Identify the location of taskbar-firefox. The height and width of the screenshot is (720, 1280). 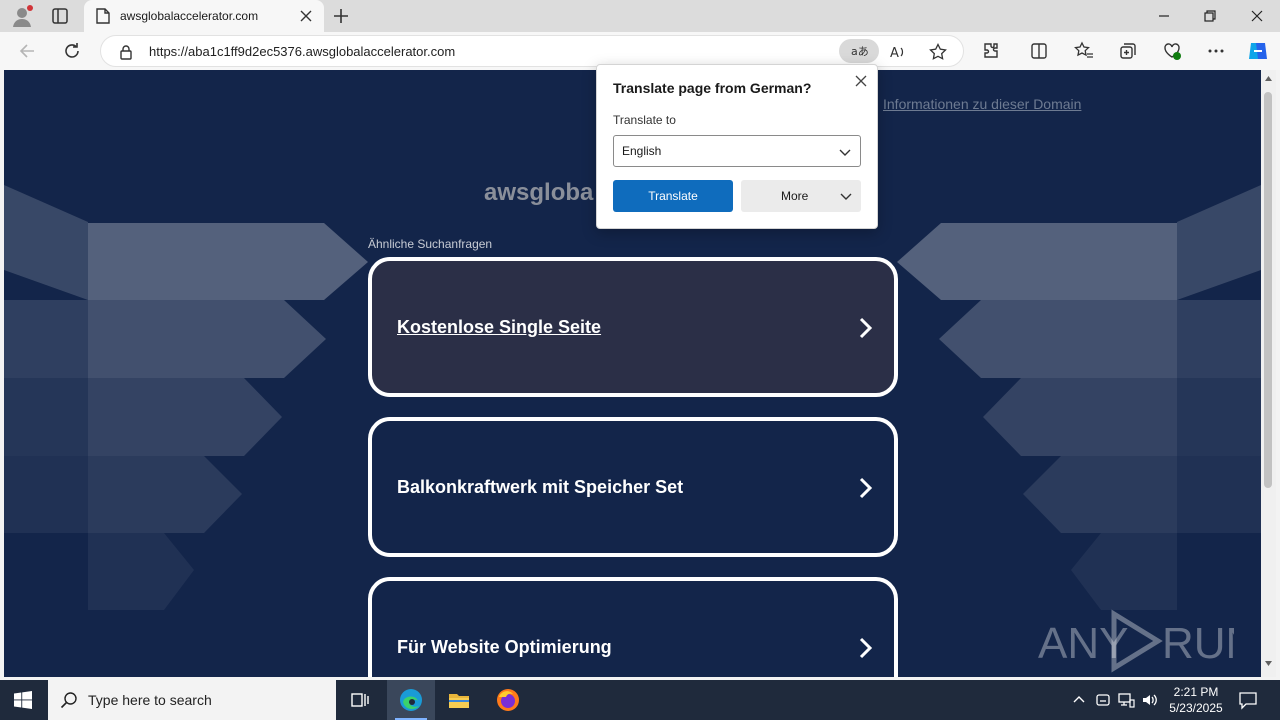
(508, 700).